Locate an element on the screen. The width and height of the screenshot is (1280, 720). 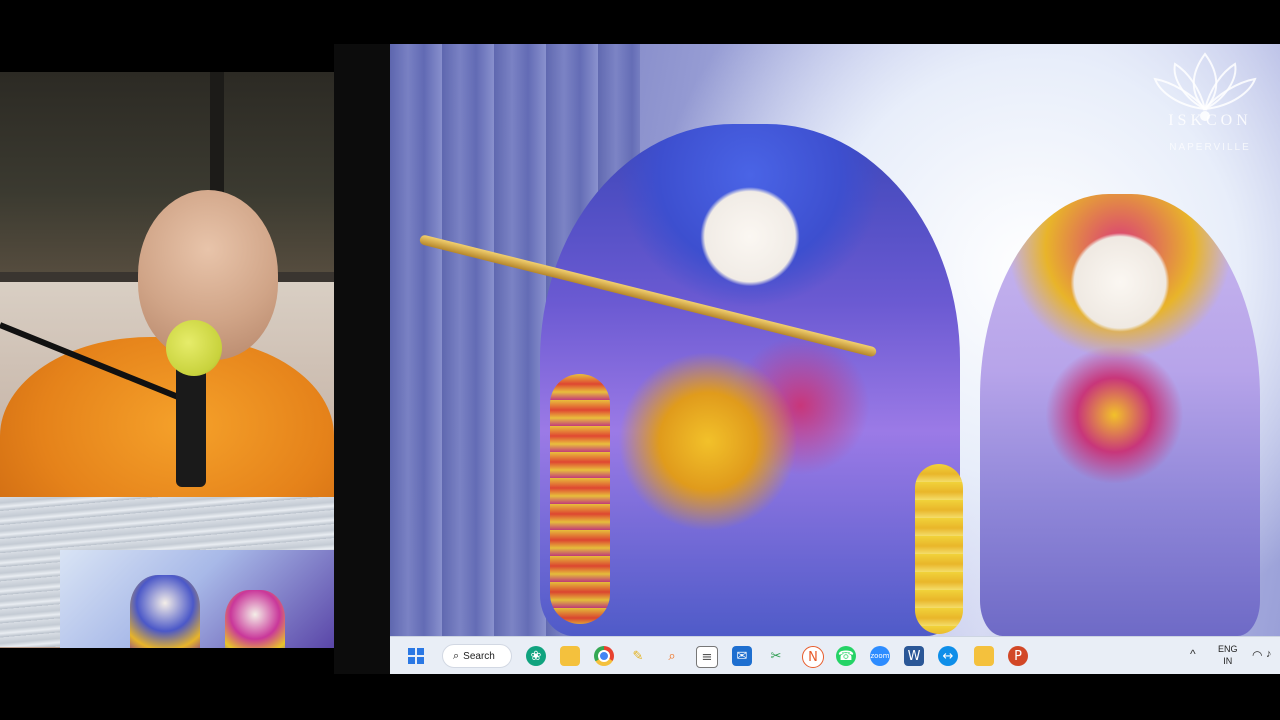
language-indicator: ENG IN is located at coordinates (1228, 655).